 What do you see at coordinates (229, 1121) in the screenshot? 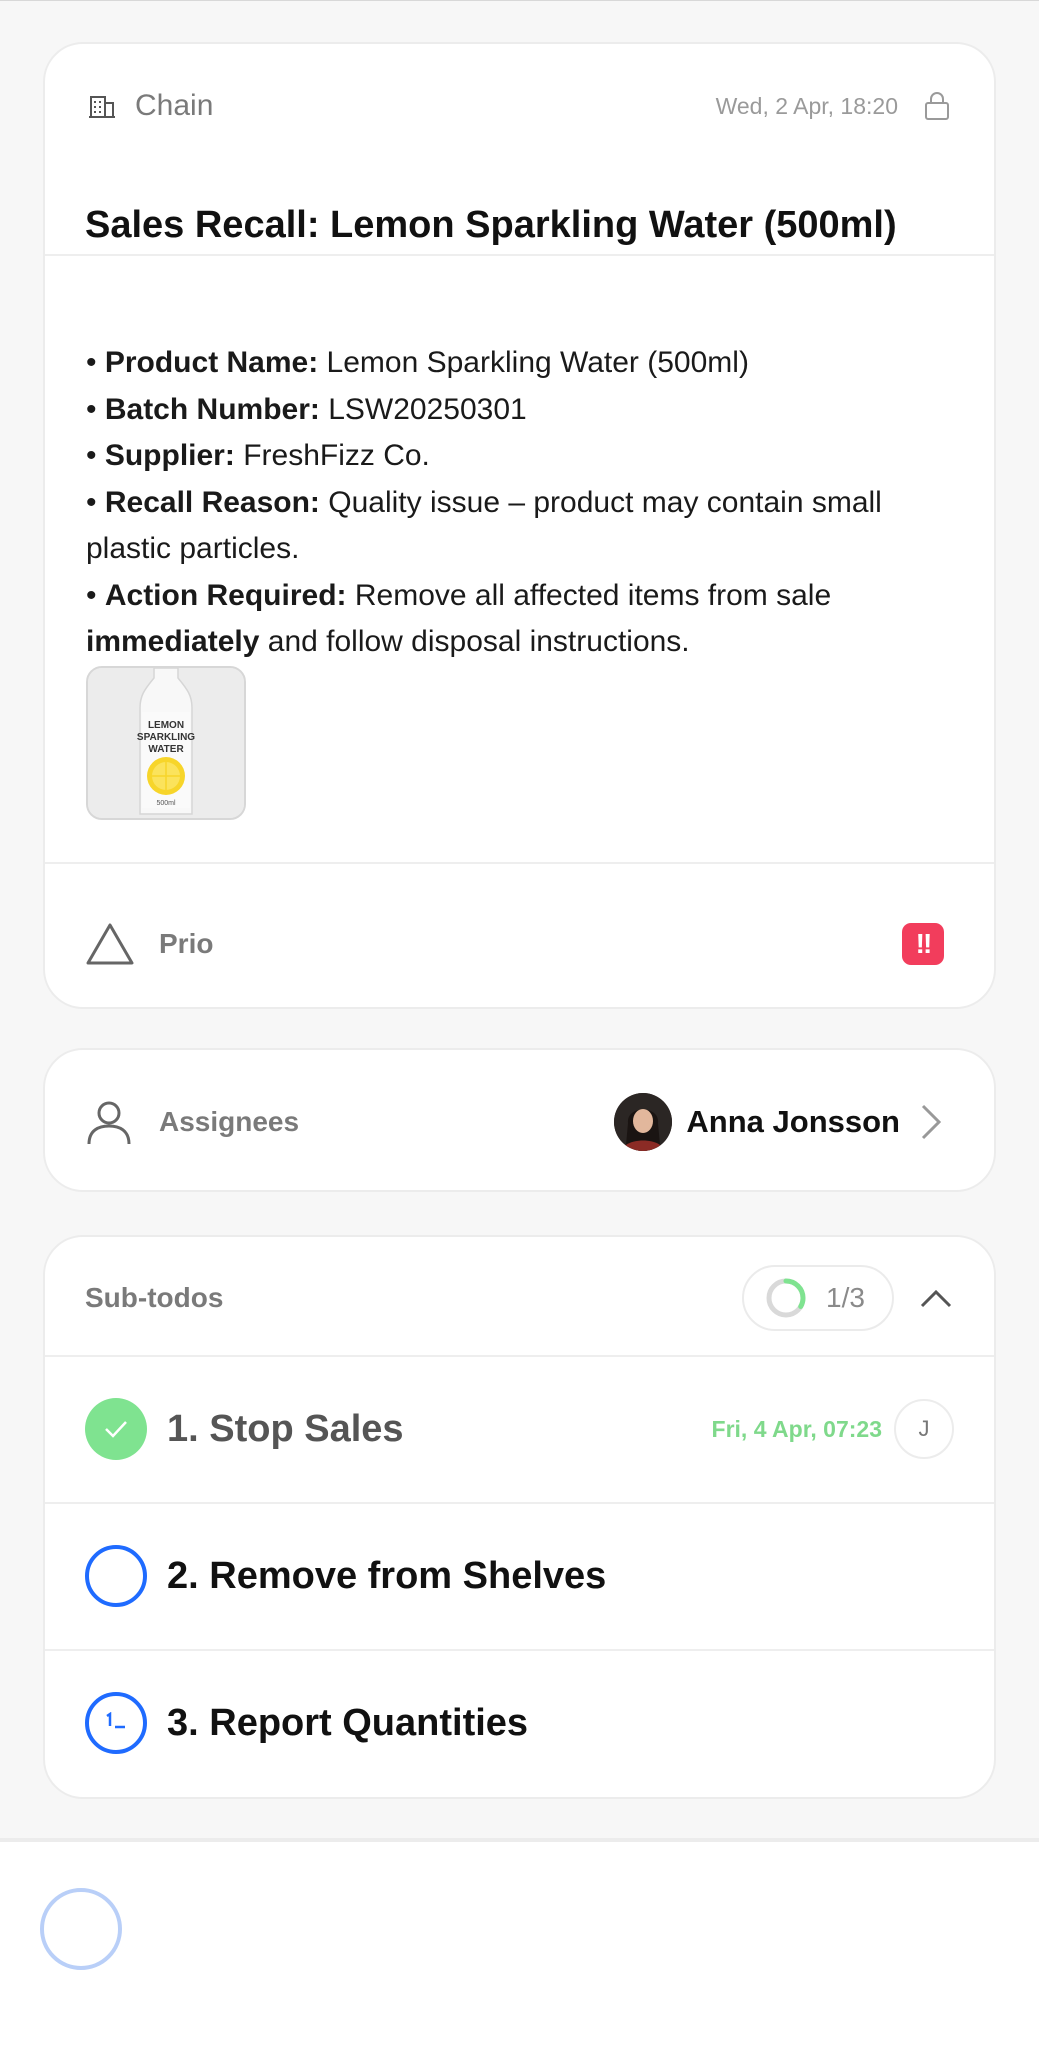
I see `assignees-label: Assignees` at bounding box center [229, 1121].